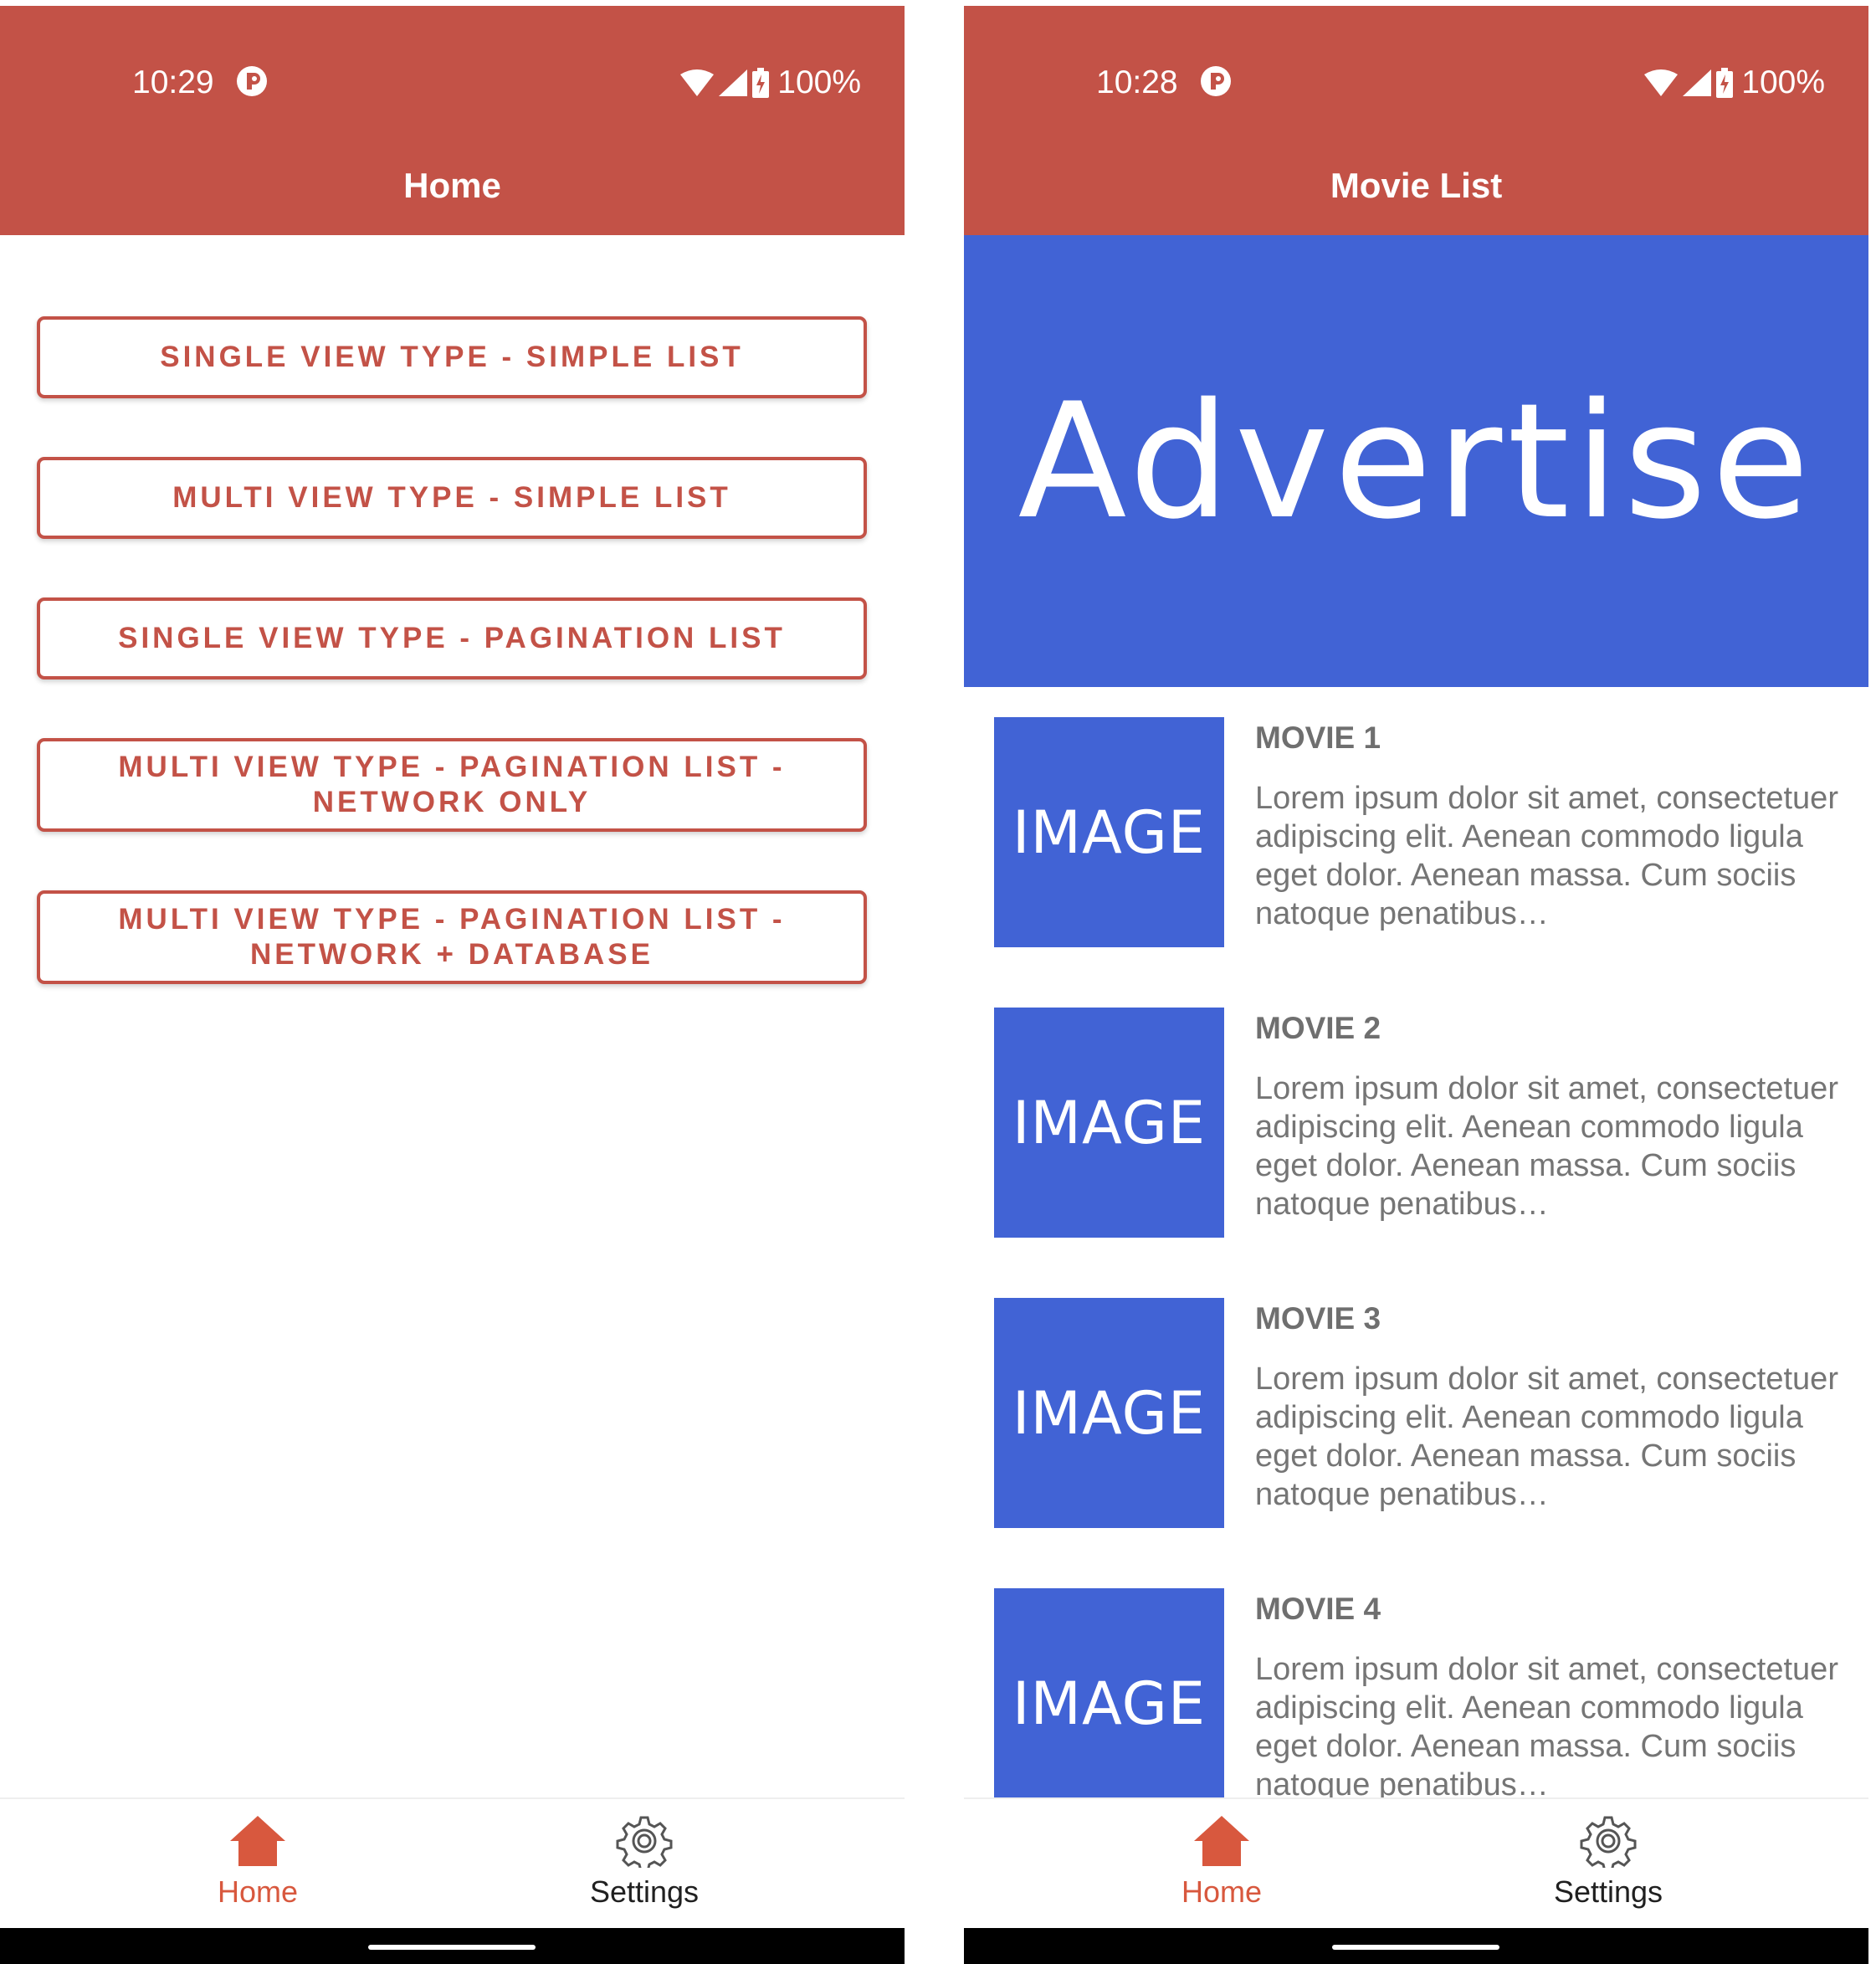 The width and height of the screenshot is (1876, 1964). Describe the element at coordinates (452, 802) in the screenshot. I see `button-label-line-2: NETWORK ONLY` at that location.